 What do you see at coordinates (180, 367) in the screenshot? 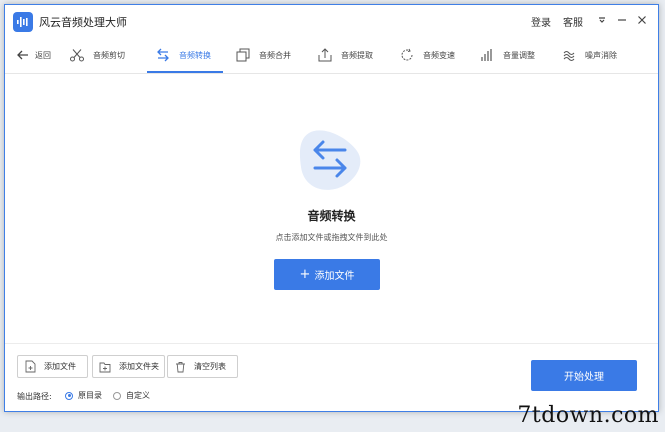
I see `trash-icon` at bounding box center [180, 367].